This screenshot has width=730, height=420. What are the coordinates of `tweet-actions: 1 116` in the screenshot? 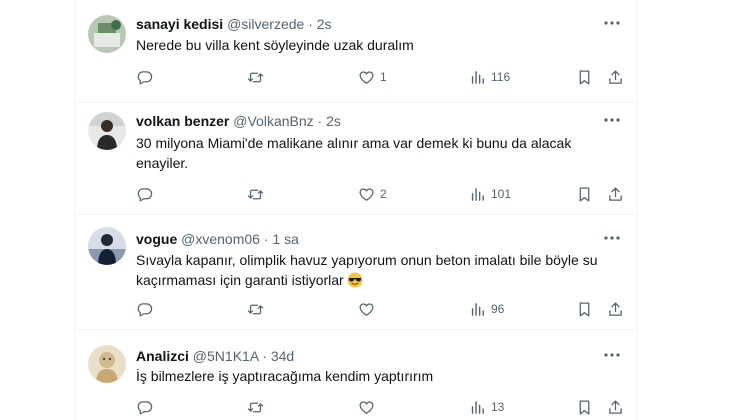 It's located at (381, 77).